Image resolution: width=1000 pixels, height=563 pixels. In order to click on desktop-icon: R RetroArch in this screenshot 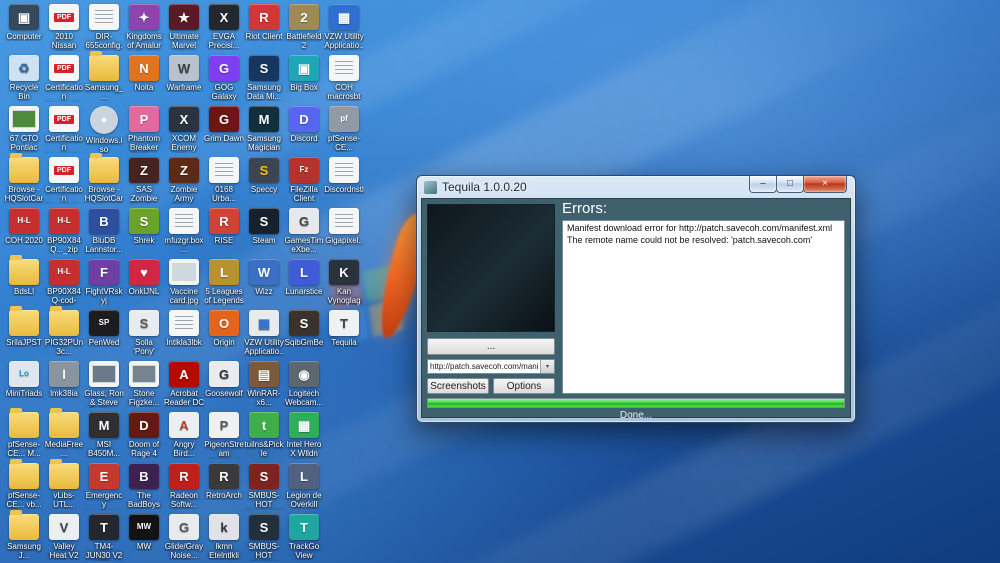, I will do `click(224, 481)`.